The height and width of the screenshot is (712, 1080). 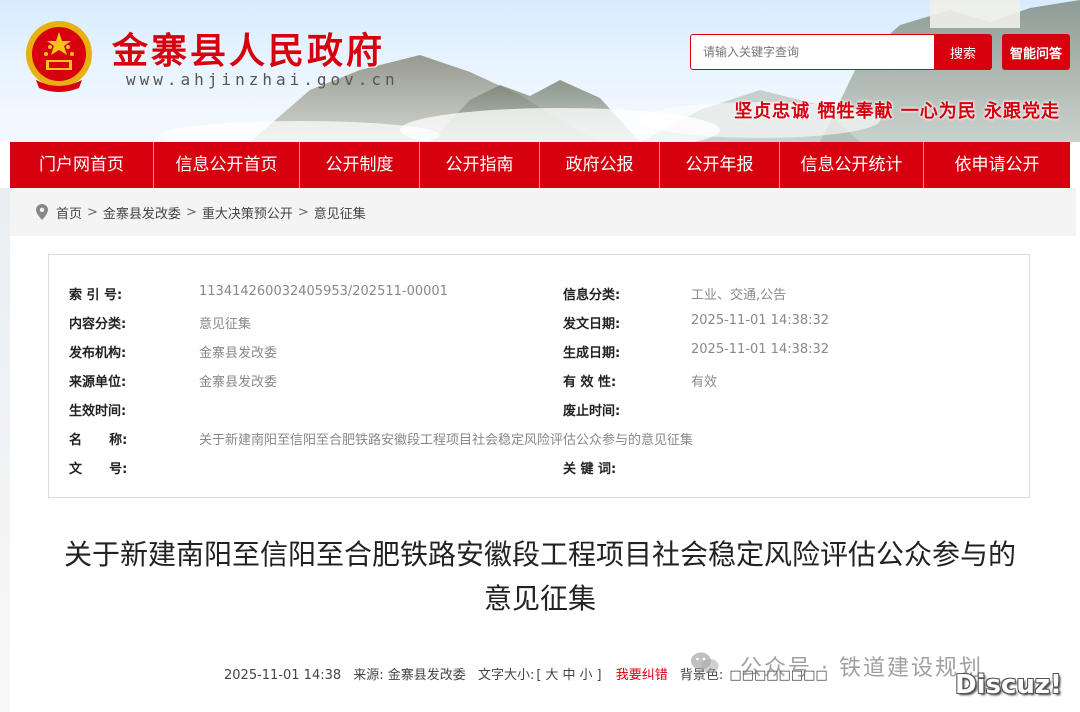 I want to click on font-size-label: 文字大小:, so click(x=506, y=675).